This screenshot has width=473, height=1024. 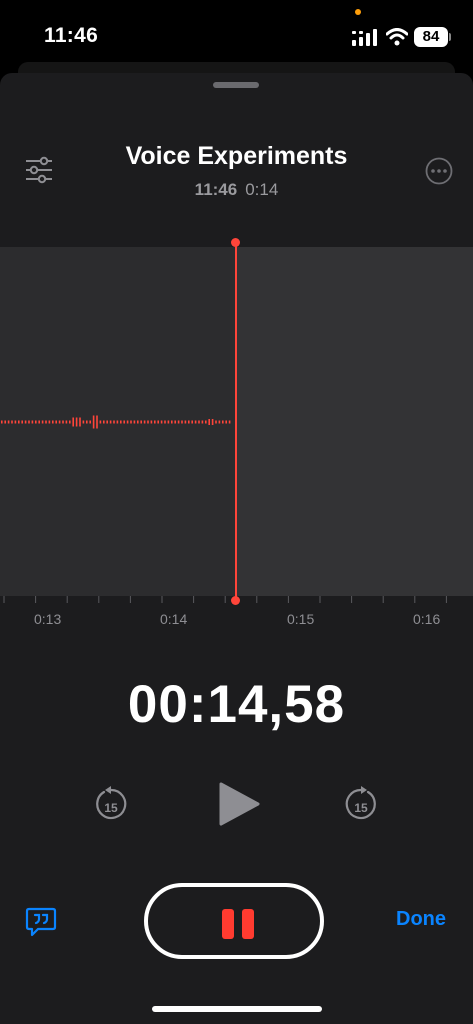 I want to click on recording-meta: 11:46 0:14, so click(x=236, y=190).